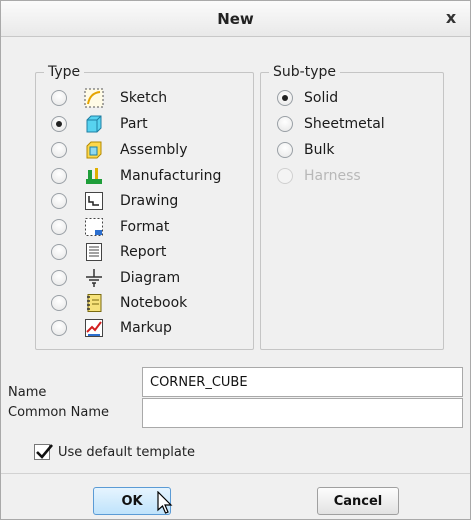 Image resolution: width=471 pixels, height=520 pixels. Describe the element at coordinates (451, 18) in the screenshot. I see `close-icon: x` at that location.